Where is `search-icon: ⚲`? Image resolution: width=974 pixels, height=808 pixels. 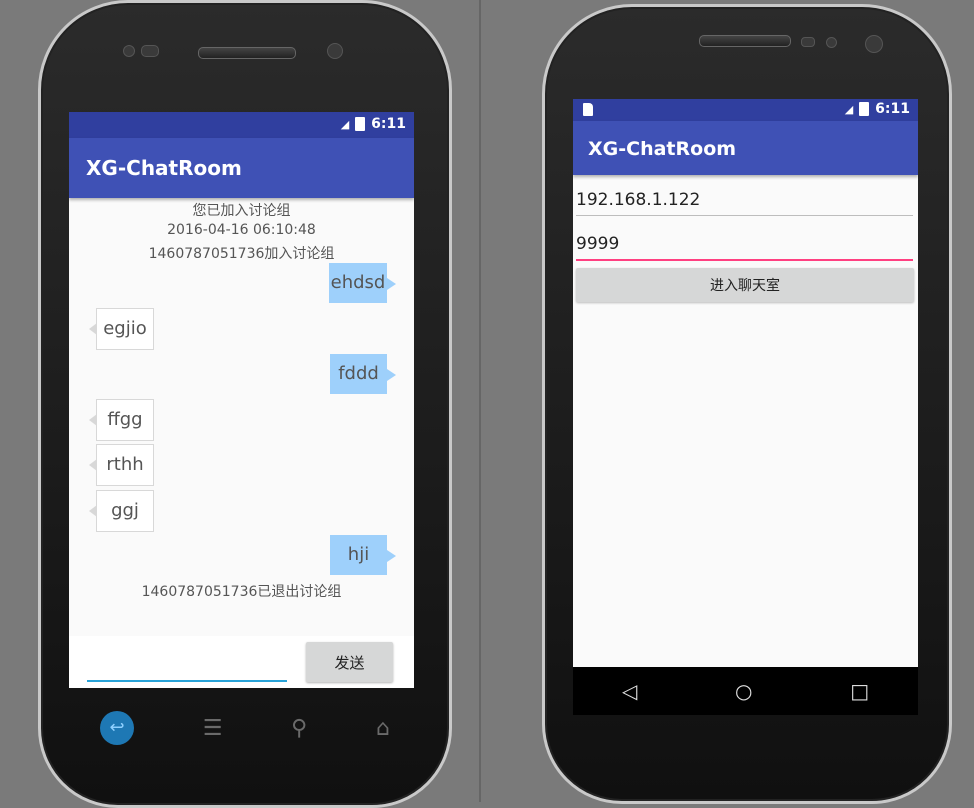
search-icon: ⚲ is located at coordinates (299, 728).